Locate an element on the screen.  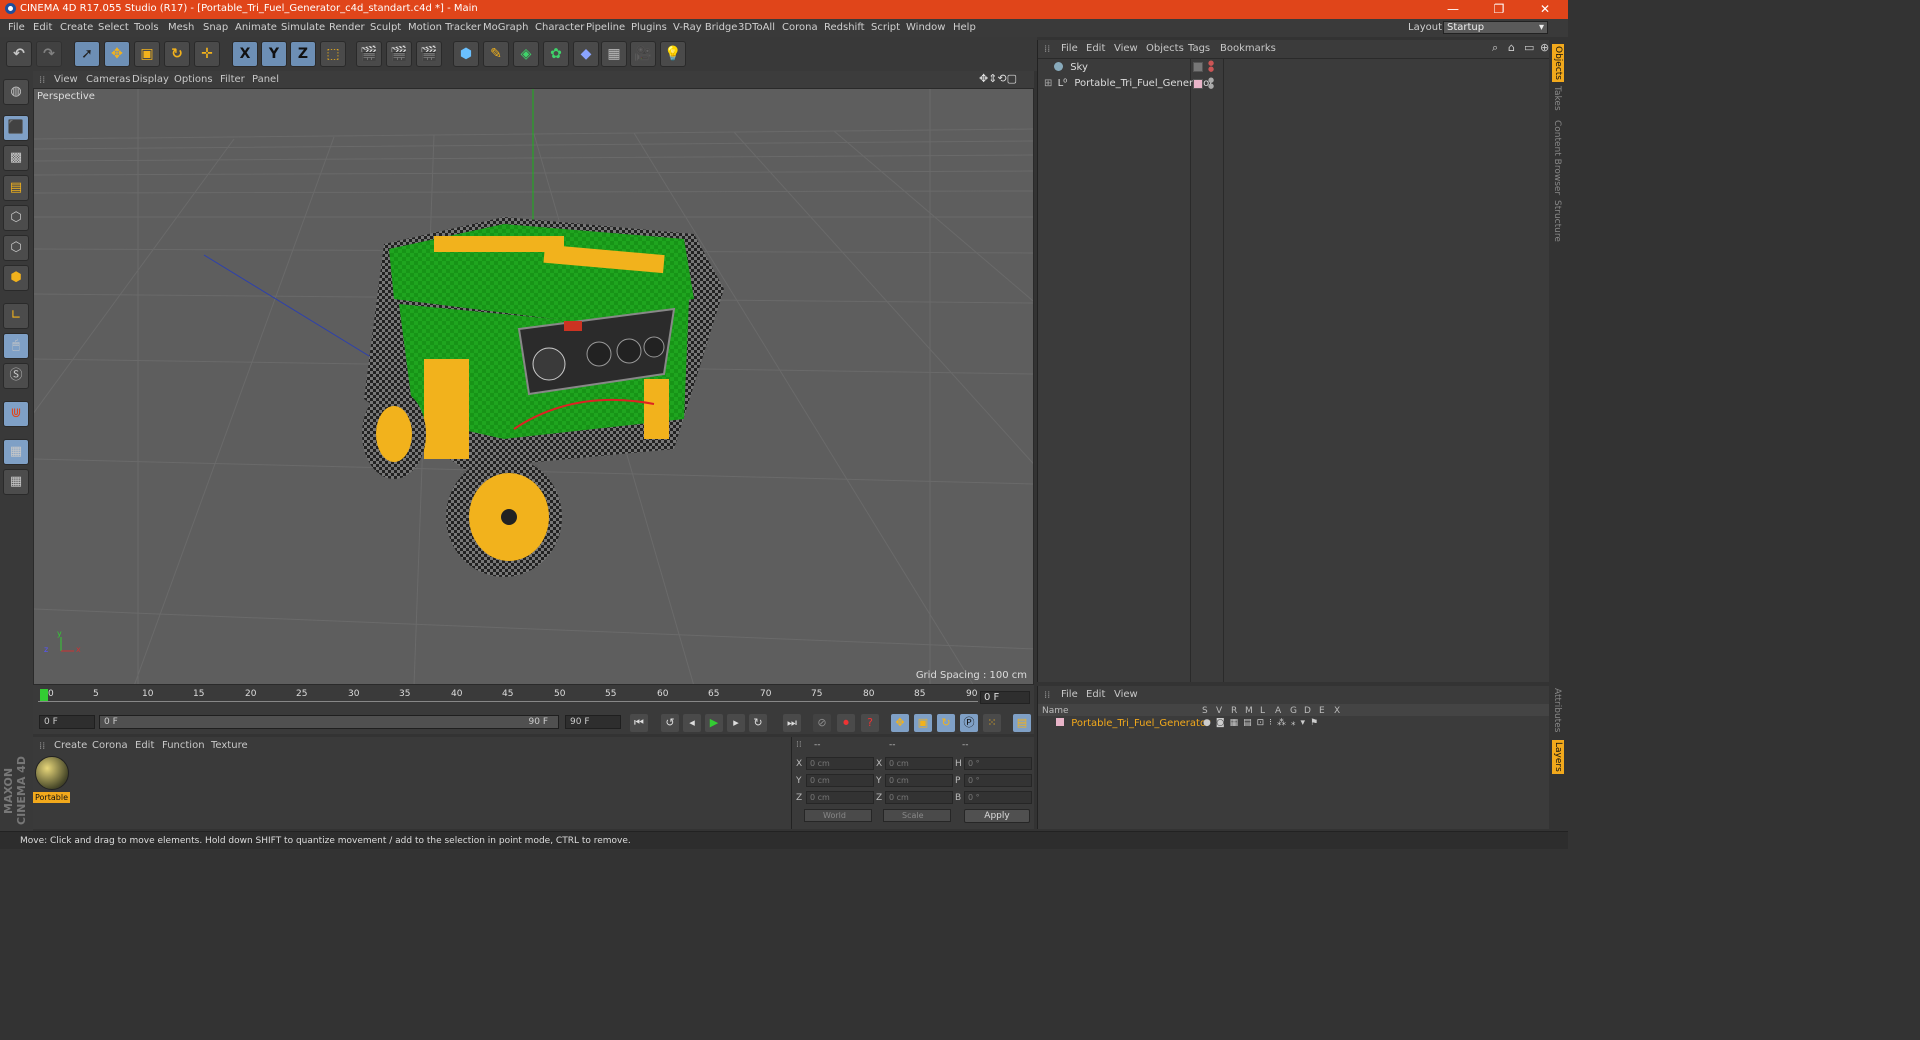
menu-plugins: Plugins is located at coordinates (649, 27).